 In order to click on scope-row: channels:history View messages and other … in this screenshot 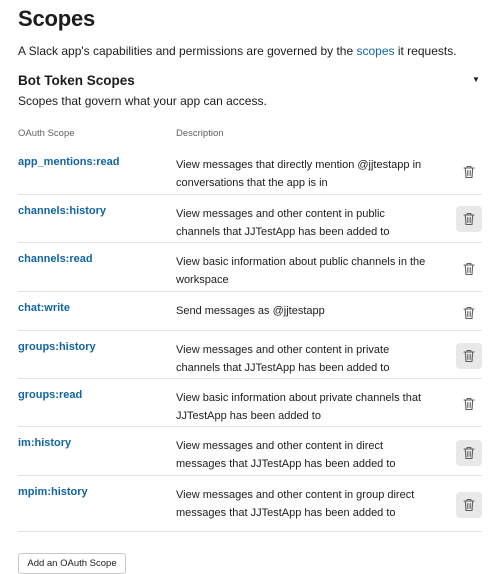, I will do `click(250, 219)`.